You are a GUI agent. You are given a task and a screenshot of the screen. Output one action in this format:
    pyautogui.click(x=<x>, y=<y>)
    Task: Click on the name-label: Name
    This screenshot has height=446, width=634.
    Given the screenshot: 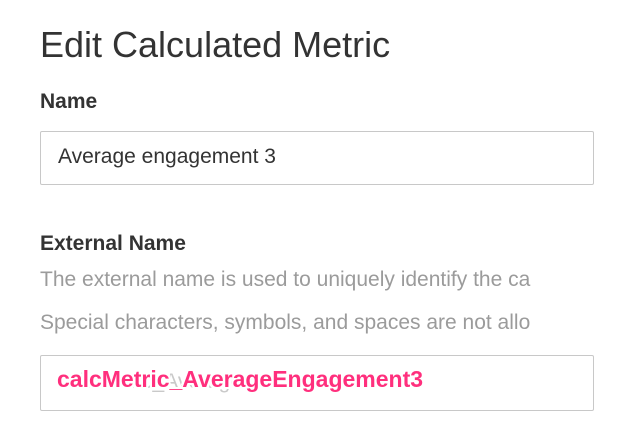 What is the action you would take?
    pyautogui.click(x=69, y=101)
    